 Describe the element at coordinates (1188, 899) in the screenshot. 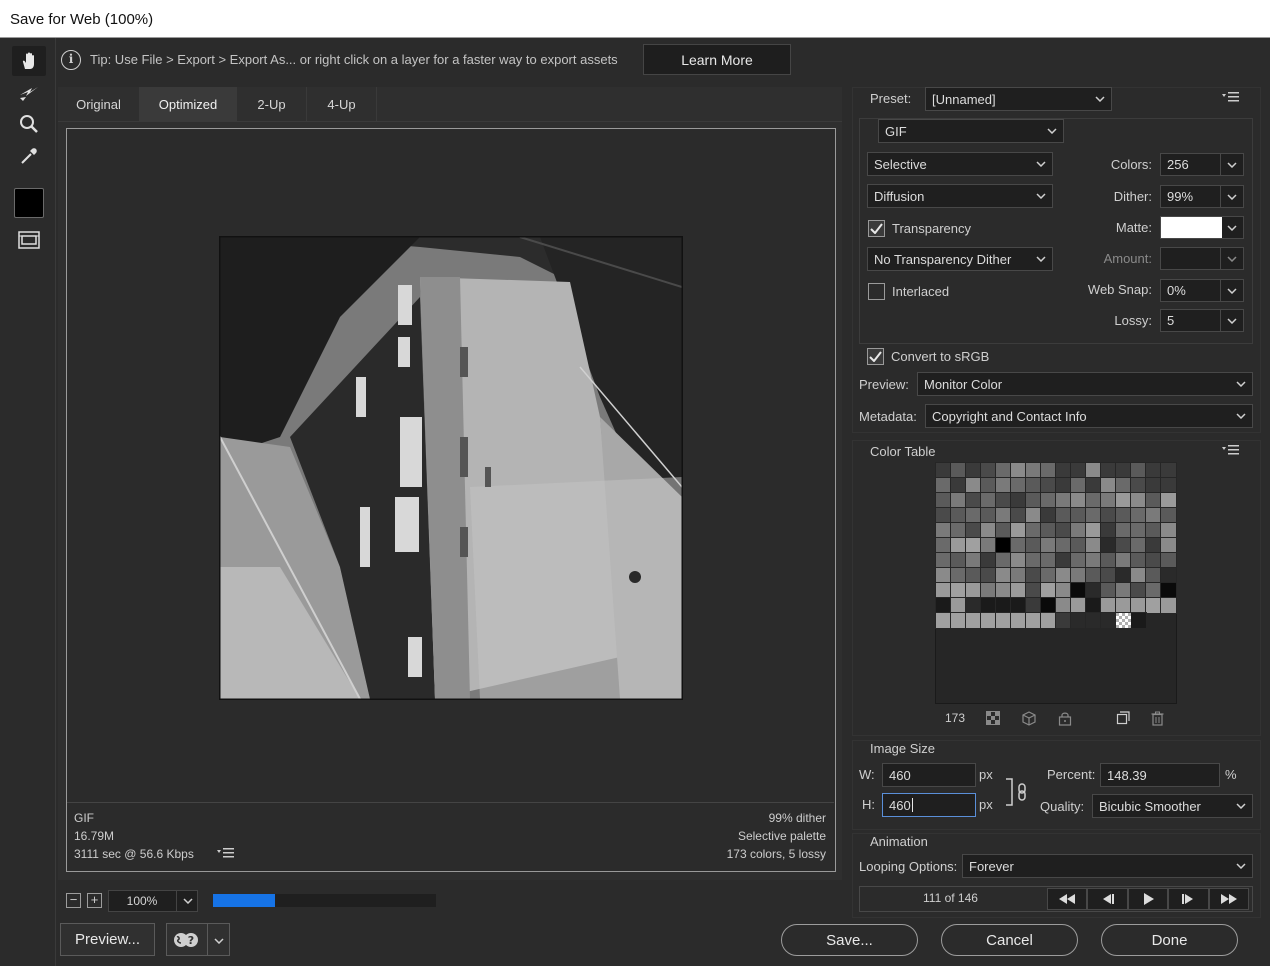

I see `next-frame-icon` at that location.